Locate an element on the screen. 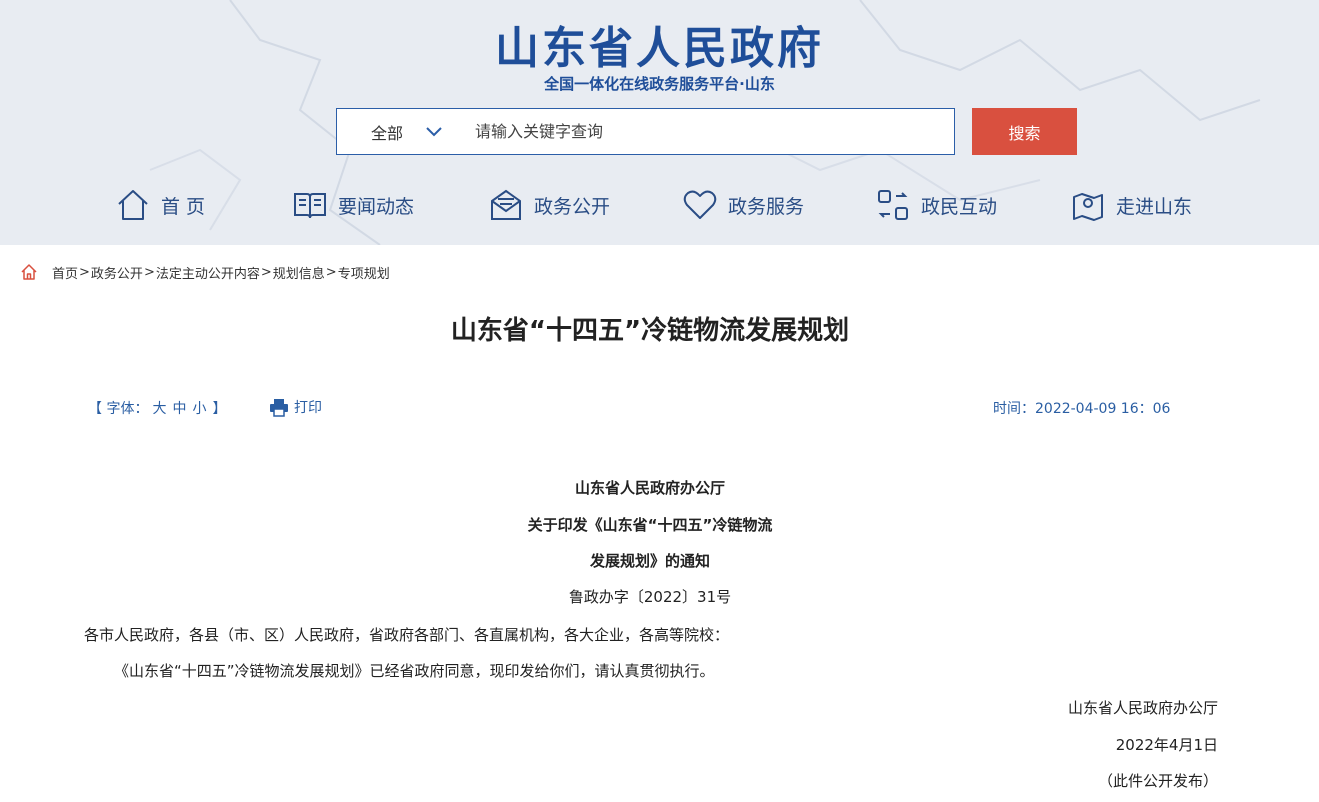 This screenshot has width=1319, height=802. notice-title-line2: 发展规划》的通知 is located at coordinates (649, 561).